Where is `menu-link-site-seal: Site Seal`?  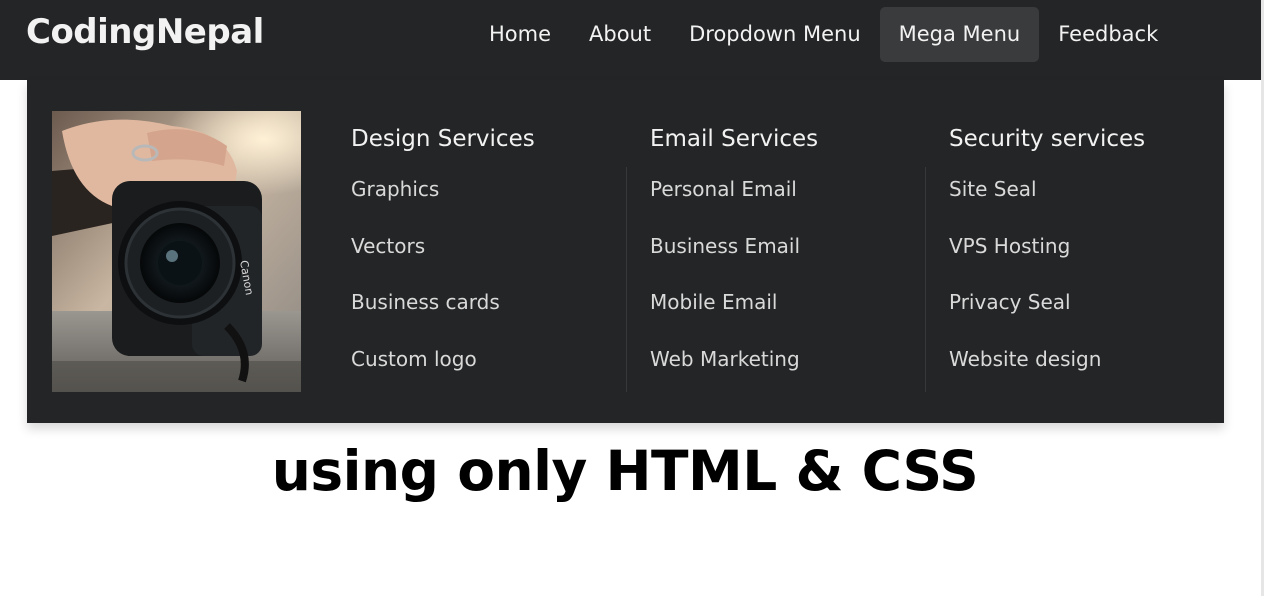 menu-link-site-seal: Site Seal is located at coordinates (1025, 203).